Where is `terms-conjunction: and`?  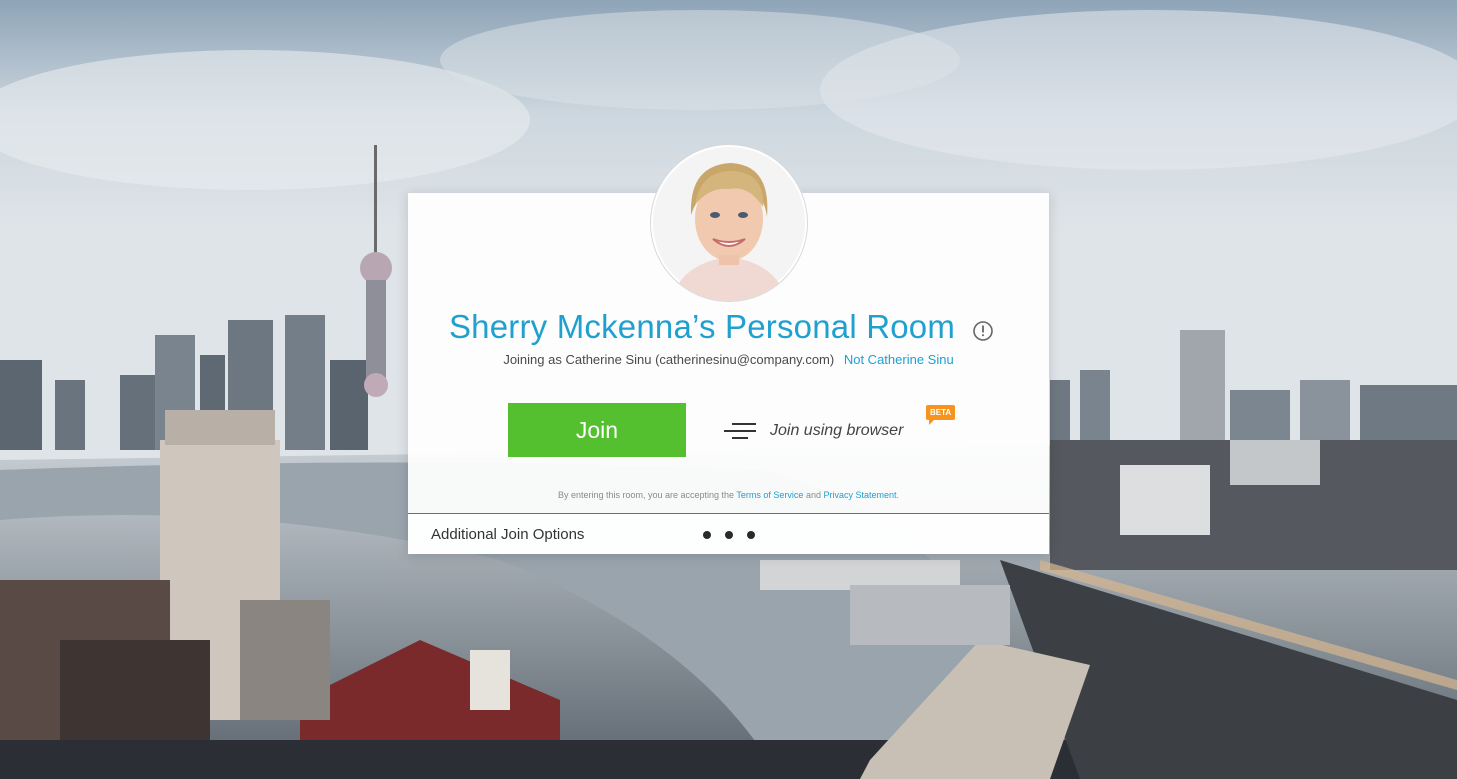 terms-conjunction: and is located at coordinates (813, 495).